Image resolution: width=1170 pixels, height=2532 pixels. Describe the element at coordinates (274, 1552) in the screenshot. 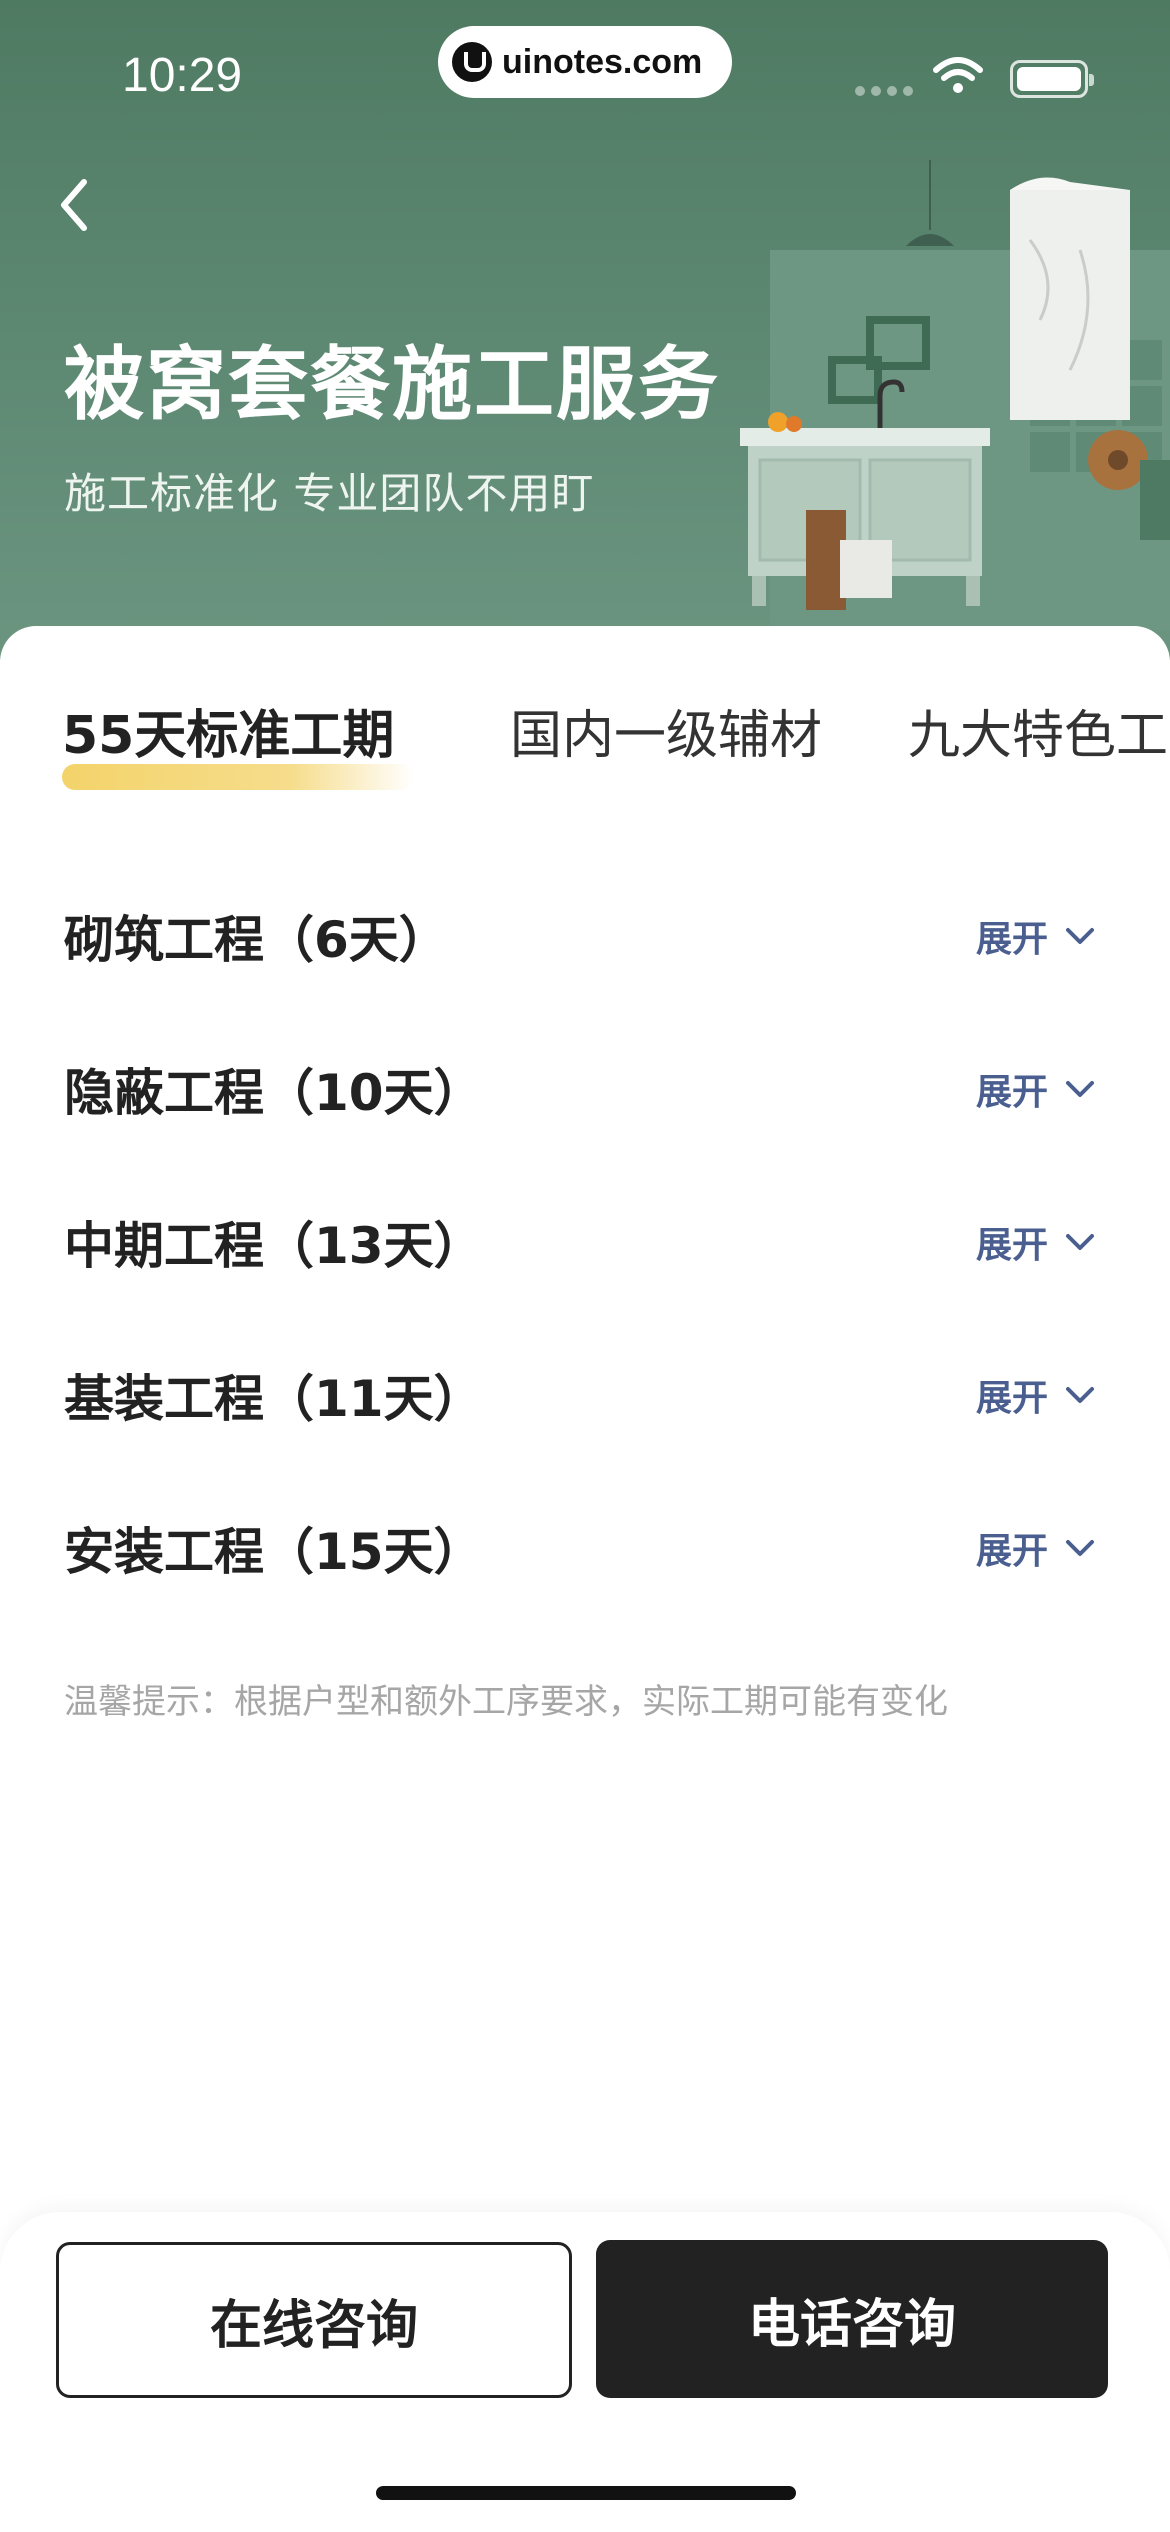

I see `stage-title: 安装工程（15天）` at that location.